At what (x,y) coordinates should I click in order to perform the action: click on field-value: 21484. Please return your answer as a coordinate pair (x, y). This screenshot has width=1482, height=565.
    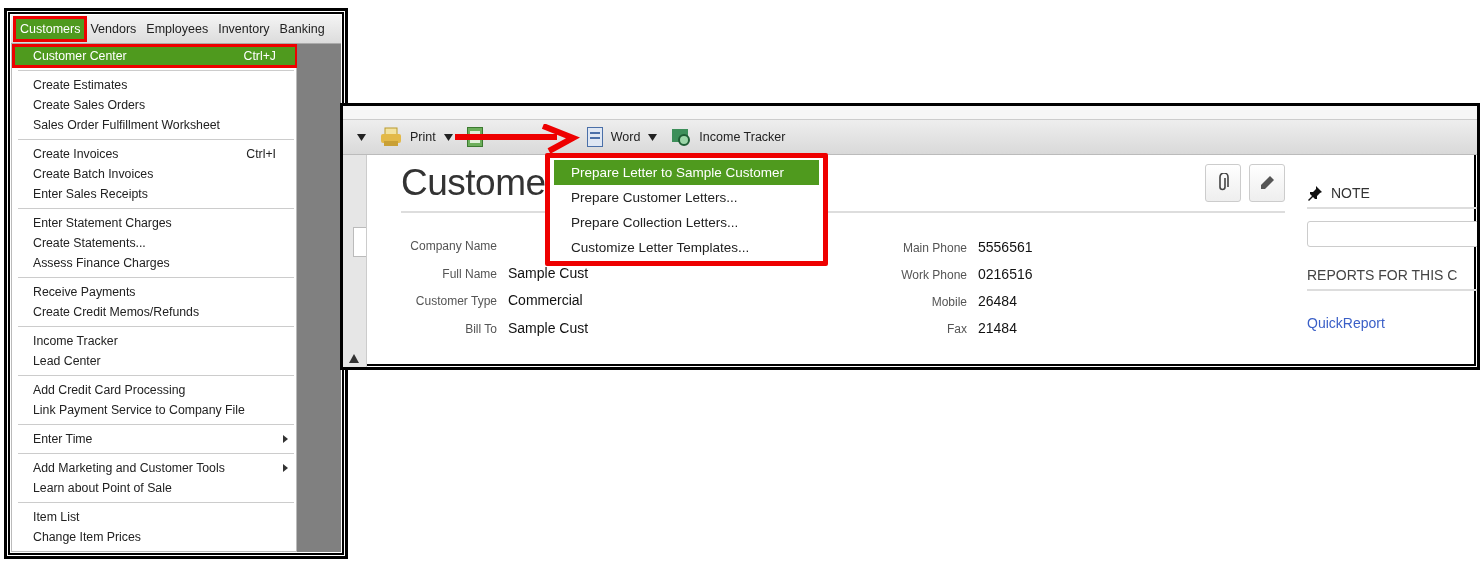
    Looking at the image, I should click on (998, 328).